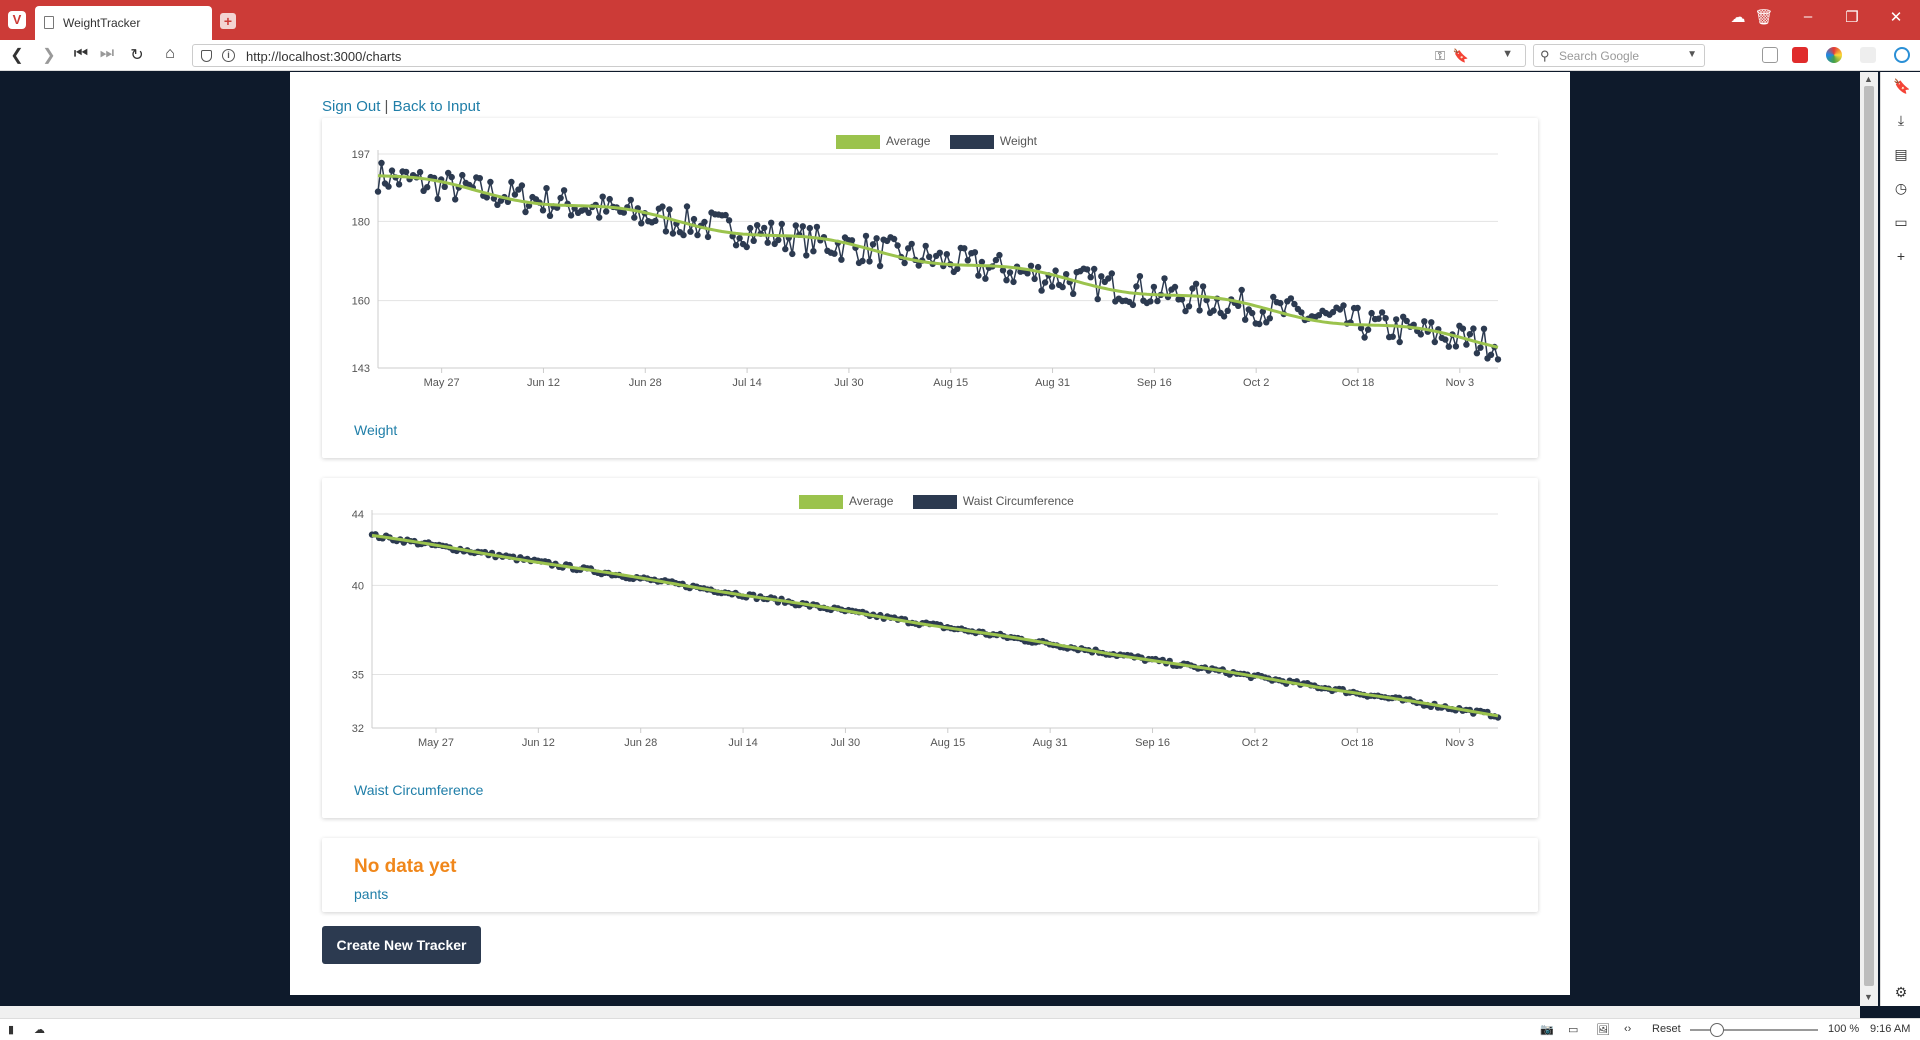 The width and height of the screenshot is (1920, 1040). I want to click on home-button: ⌂, so click(170, 54).